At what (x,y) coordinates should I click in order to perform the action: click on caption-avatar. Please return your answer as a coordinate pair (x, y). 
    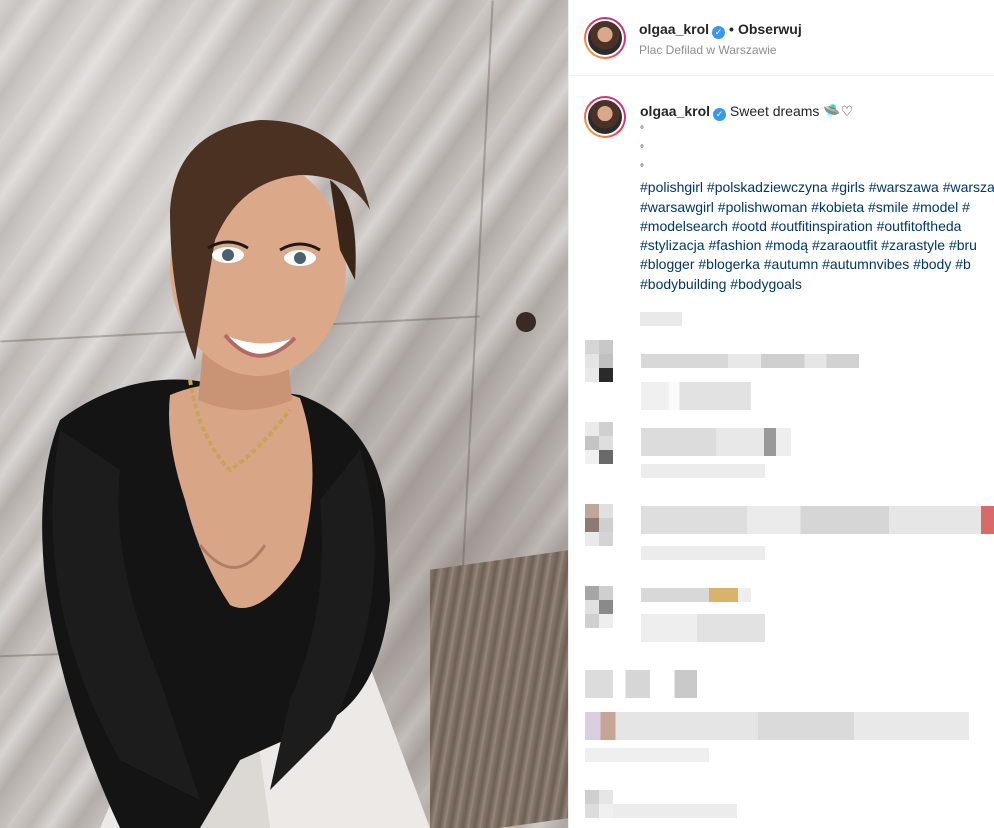
    Looking at the image, I should click on (605, 117).